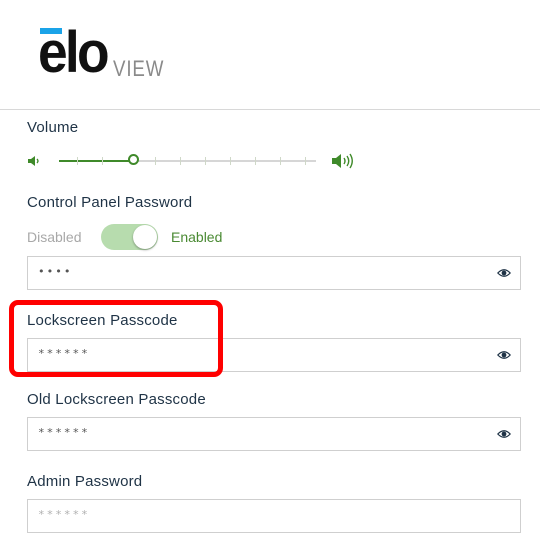  Describe the element at coordinates (274, 434) in the screenshot. I see `old-lockscreen-passcode-field: ******` at that location.